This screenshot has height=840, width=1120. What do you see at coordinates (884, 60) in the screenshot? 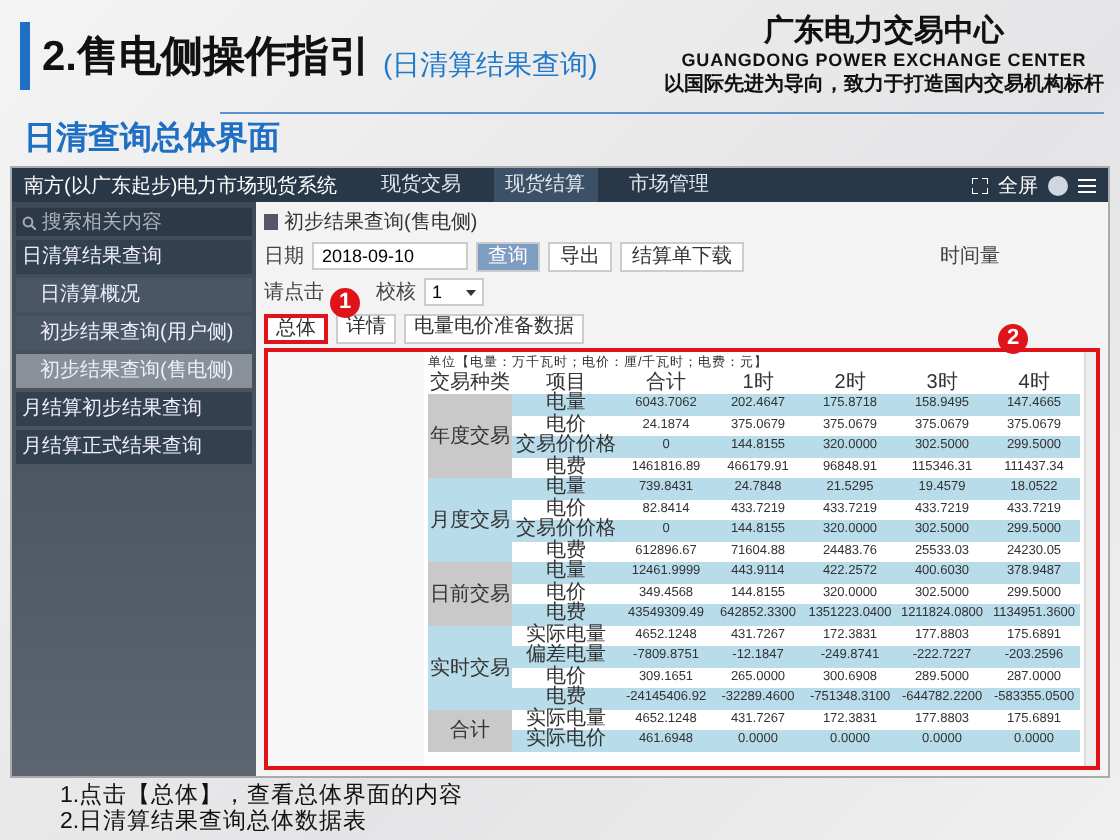
I see `org-name-english: GUANGDONG POWER EXCHANGE CENTER` at bounding box center [884, 60].